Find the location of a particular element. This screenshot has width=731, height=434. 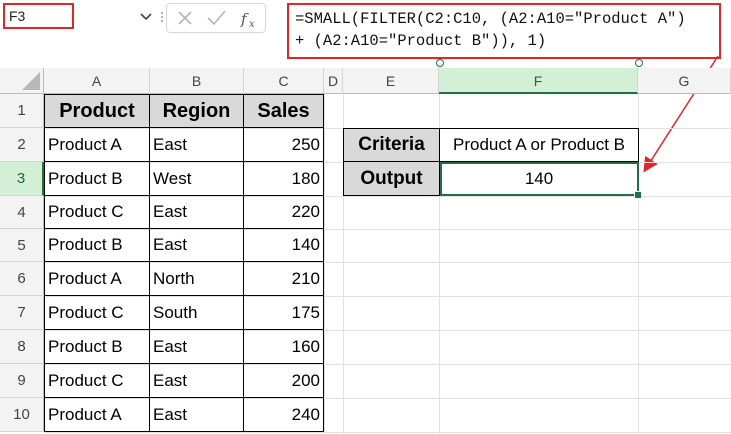

output-value-cell-f3: 140 is located at coordinates (539, 179).